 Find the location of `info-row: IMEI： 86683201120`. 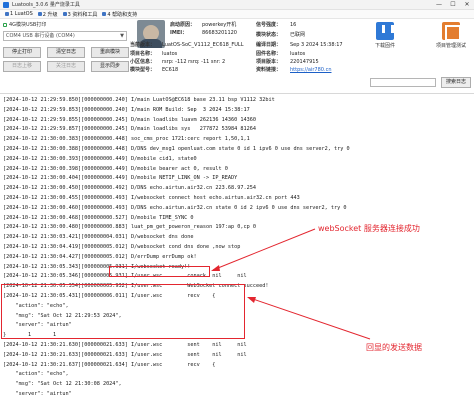

info-row: IMEI： 86683201120 is located at coordinates (203, 33).